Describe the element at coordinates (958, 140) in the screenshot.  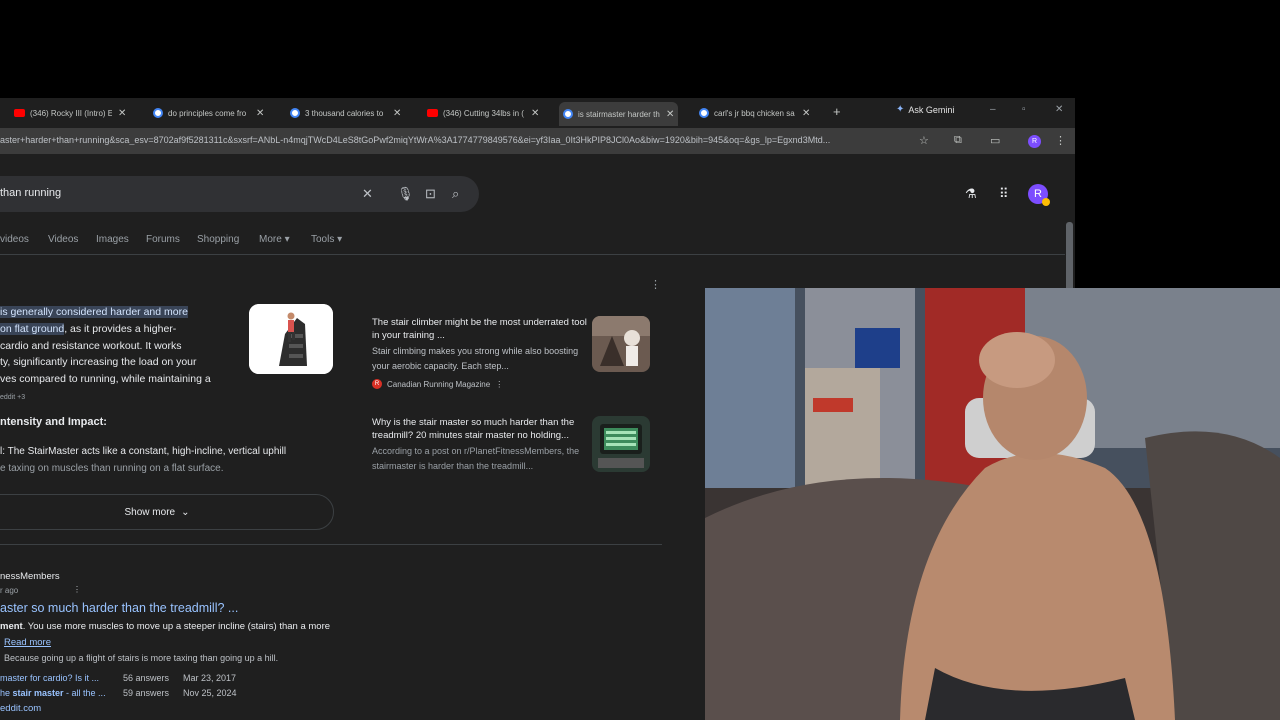
I see `extensions-icon: ⧉` at that location.